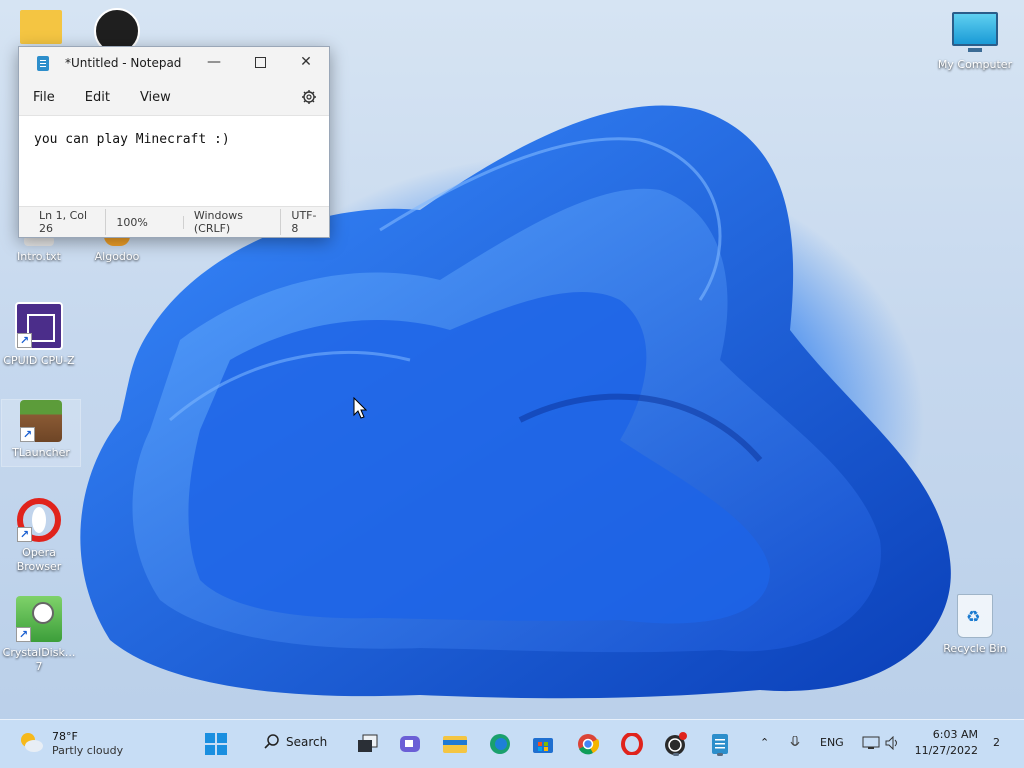 This screenshot has width=1024, height=768. I want to click on partly-cloudy-icon, so click(32, 742).